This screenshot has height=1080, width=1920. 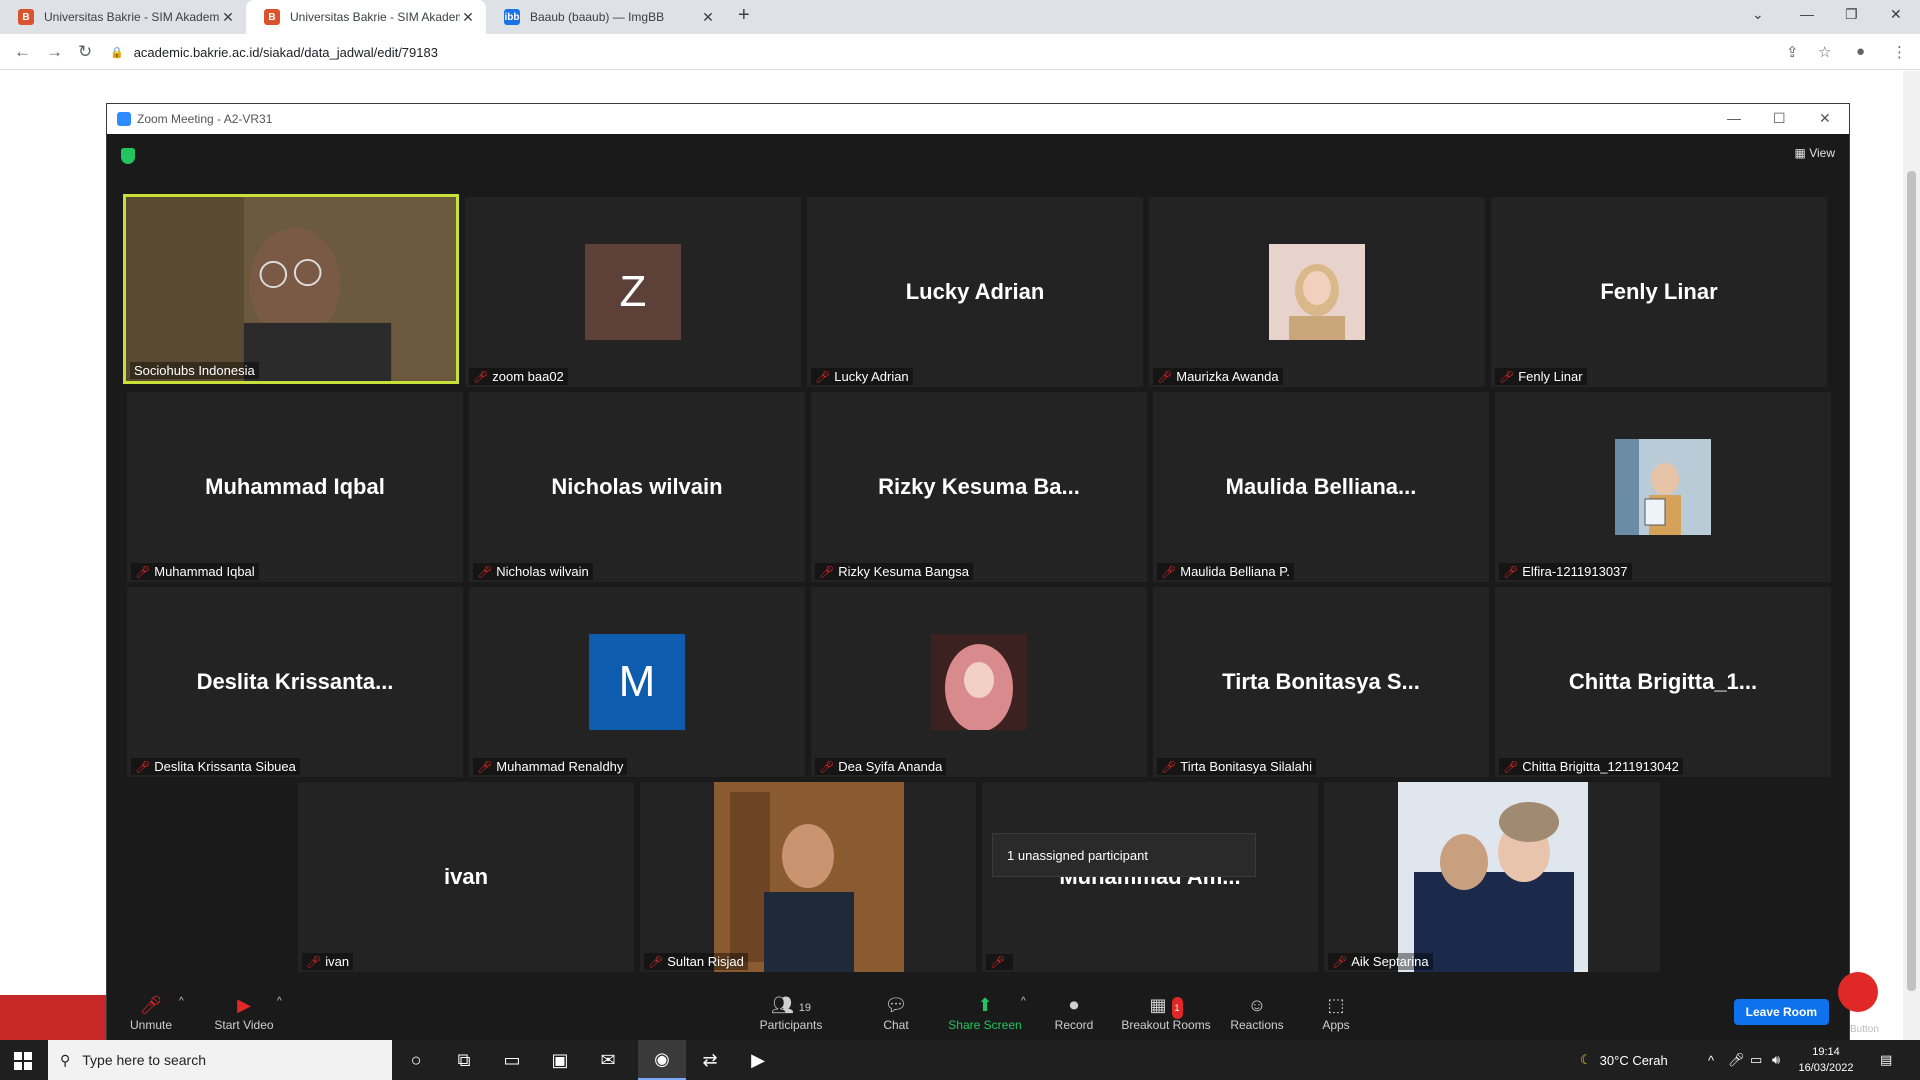 I want to click on menu-kebab-icon: ⋮, so click(x=1899, y=52).